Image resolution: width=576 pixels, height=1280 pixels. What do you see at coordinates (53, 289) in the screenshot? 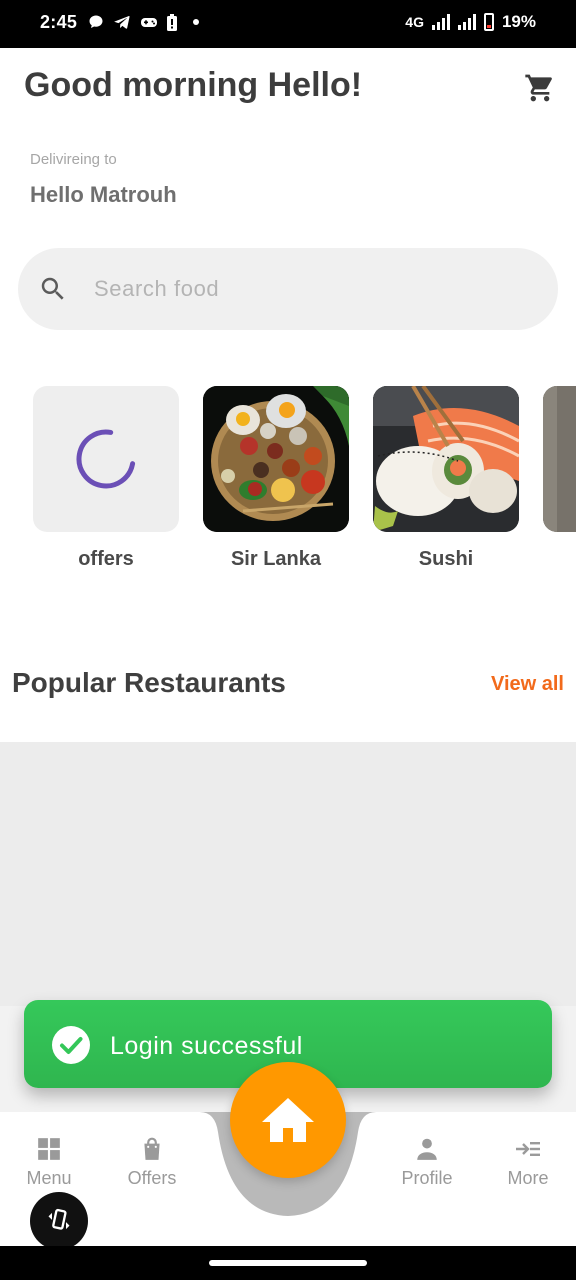
I see `search-icon` at bounding box center [53, 289].